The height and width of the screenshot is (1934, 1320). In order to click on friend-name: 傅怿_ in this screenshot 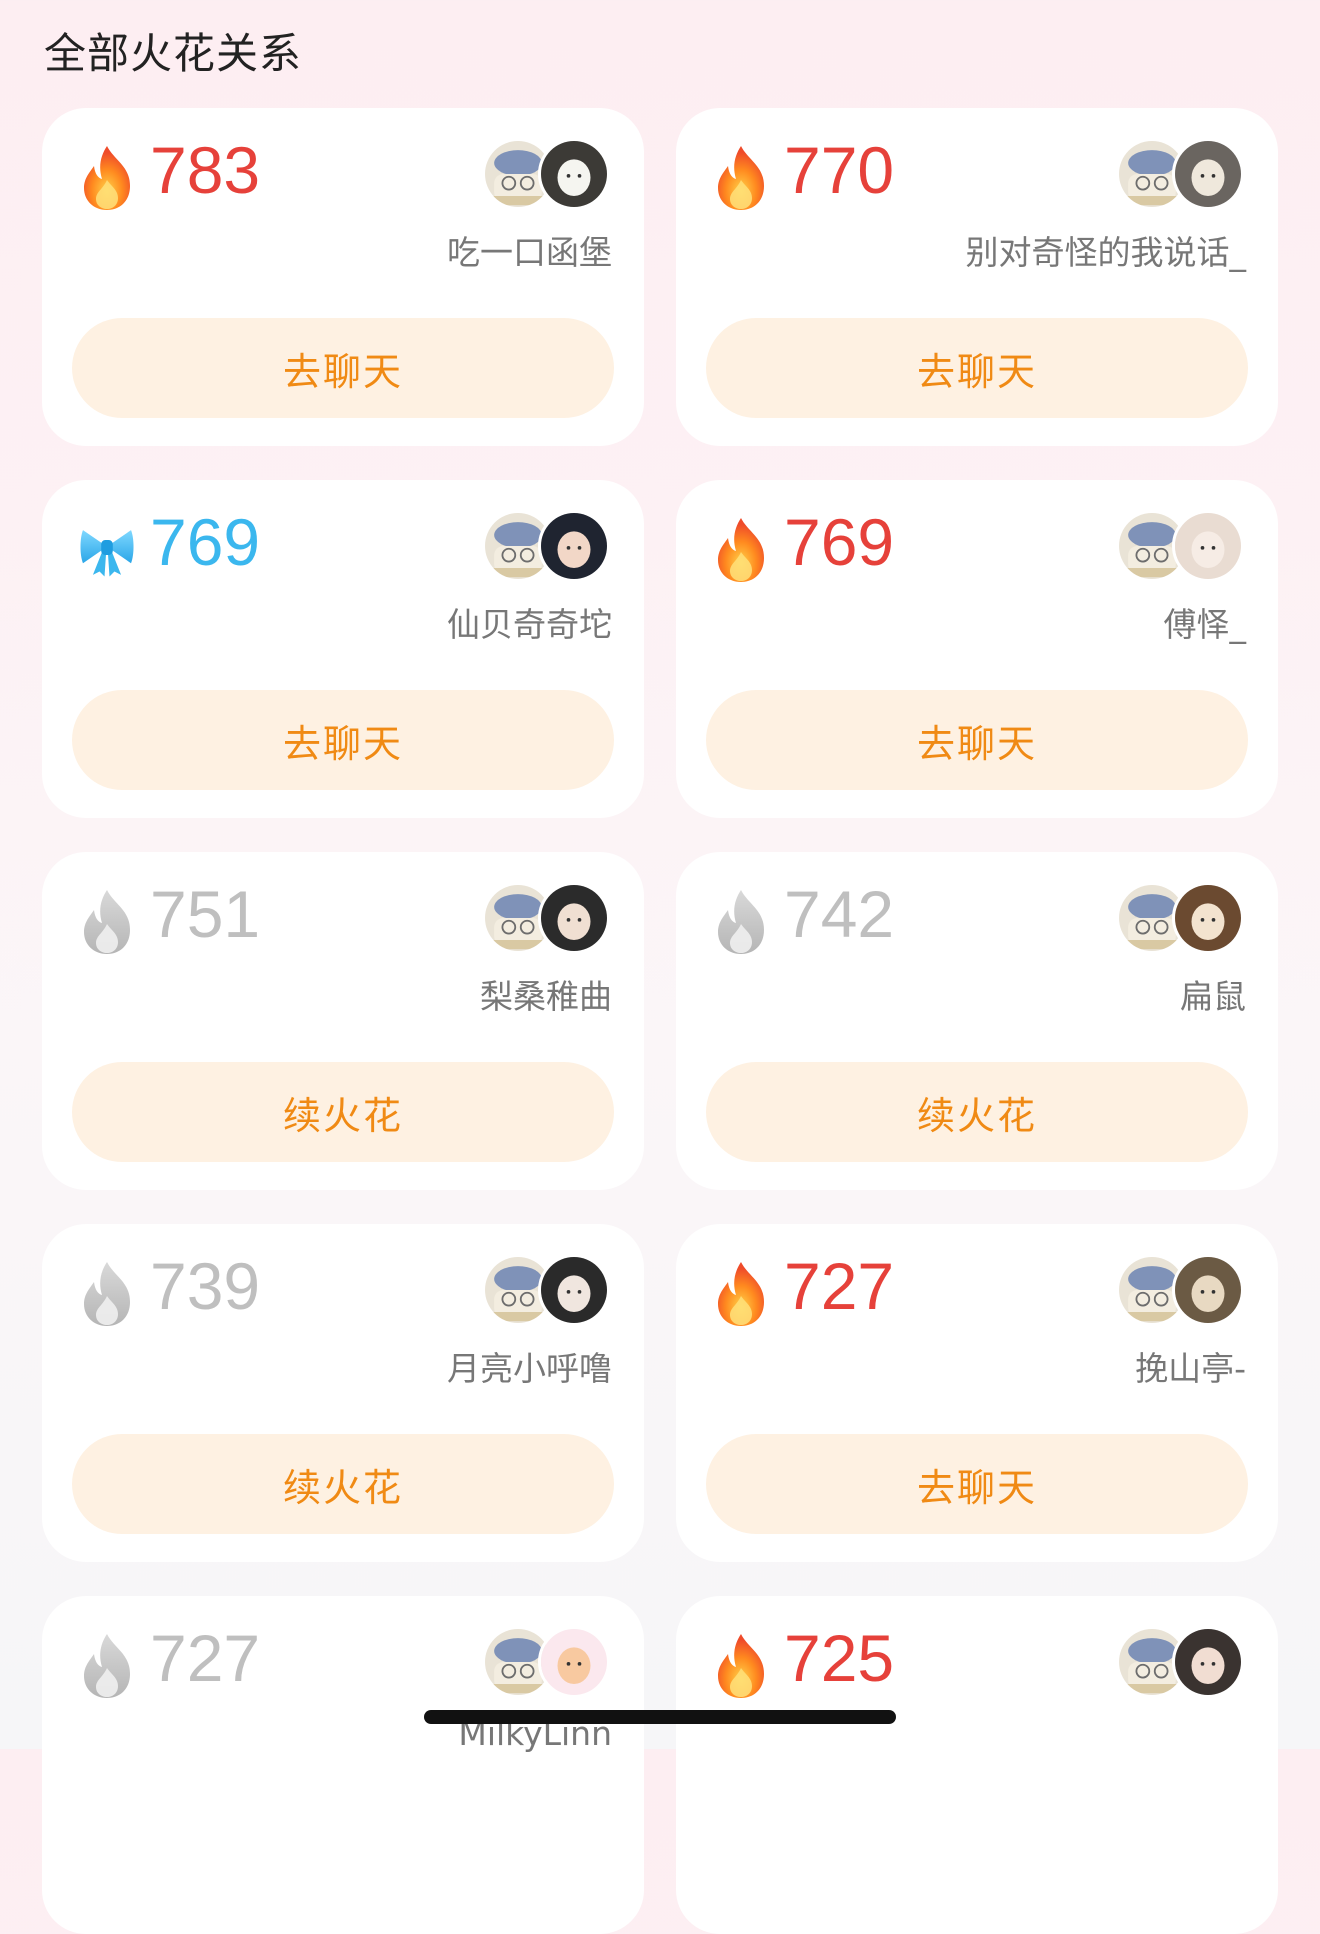, I will do `click(1205, 624)`.